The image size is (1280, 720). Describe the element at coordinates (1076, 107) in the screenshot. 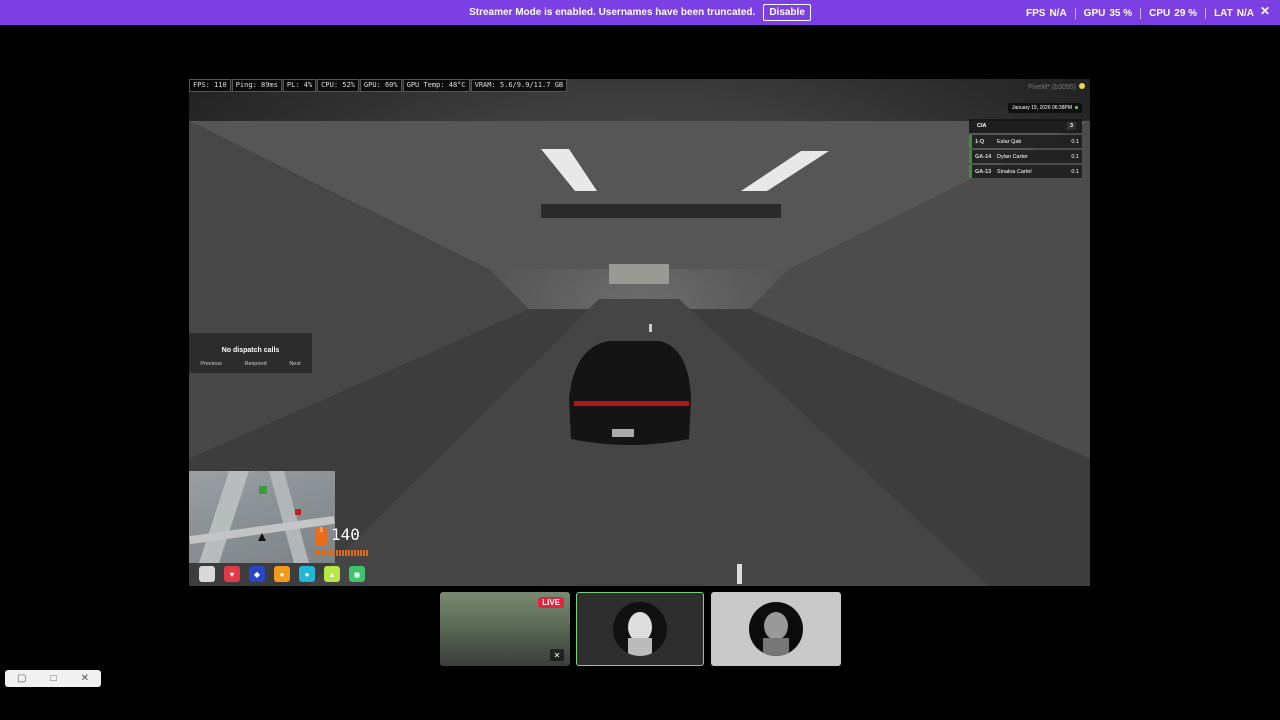

I see `online-dot-icon` at that location.